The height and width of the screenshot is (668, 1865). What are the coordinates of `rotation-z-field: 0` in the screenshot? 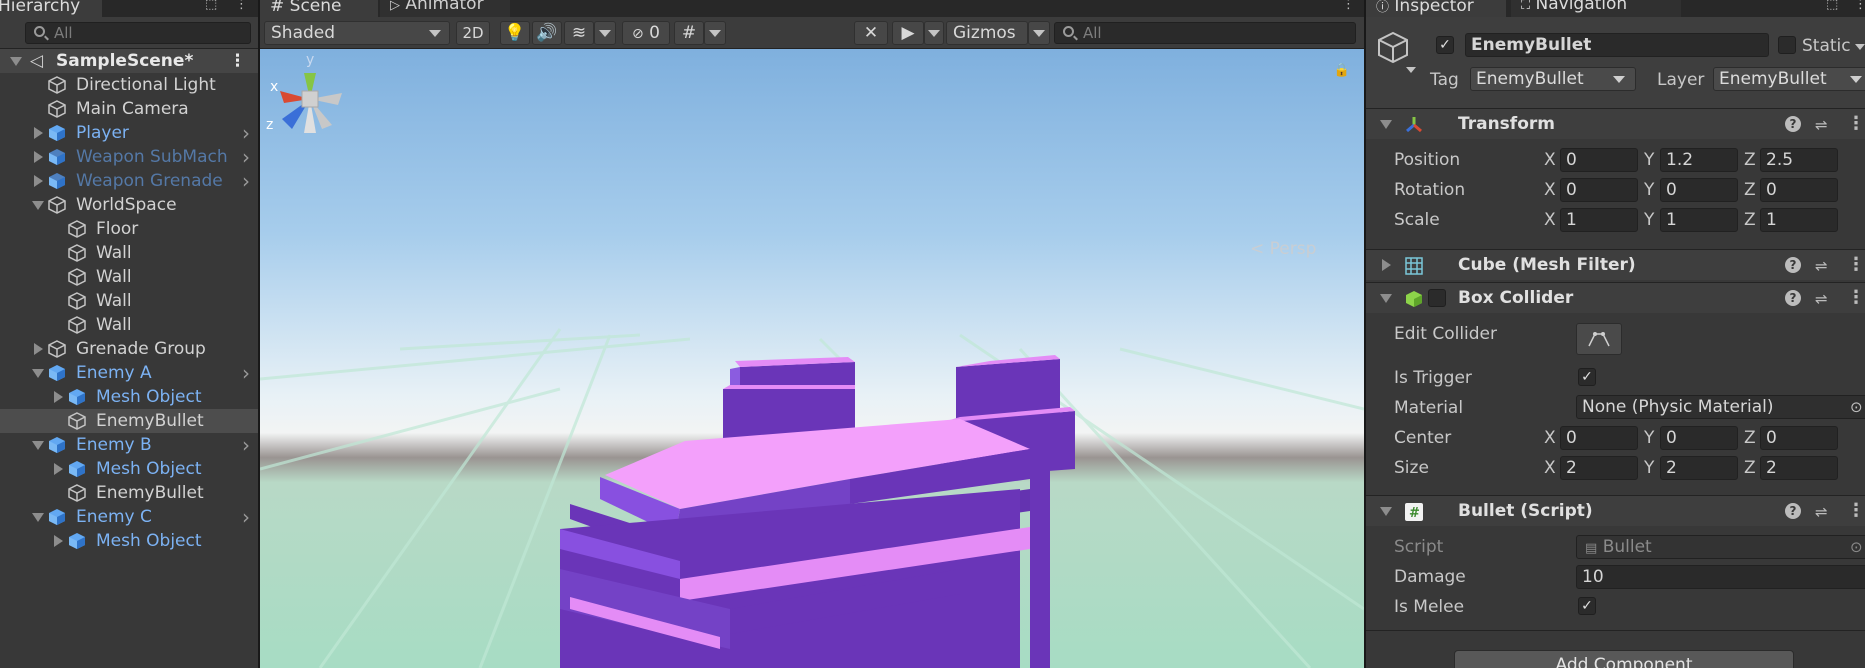 It's located at (1799, 190).